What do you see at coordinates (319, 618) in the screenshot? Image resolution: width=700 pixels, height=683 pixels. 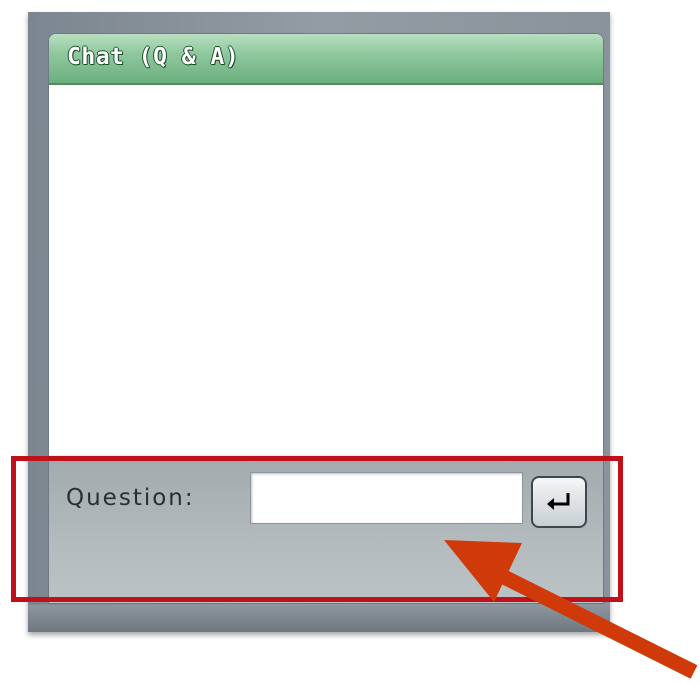 I see `frame-bottom-edge` at bounding box center [319, 618].